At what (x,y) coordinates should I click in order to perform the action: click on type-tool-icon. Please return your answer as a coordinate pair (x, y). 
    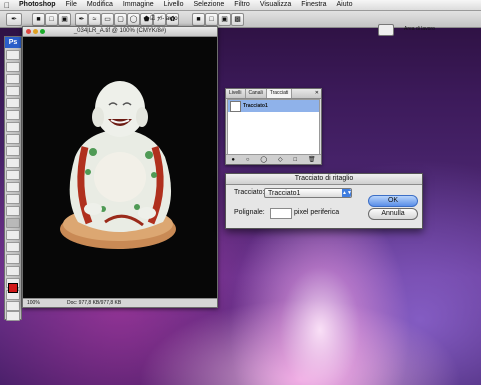
    Looking at the image, I should click on (13, 235).